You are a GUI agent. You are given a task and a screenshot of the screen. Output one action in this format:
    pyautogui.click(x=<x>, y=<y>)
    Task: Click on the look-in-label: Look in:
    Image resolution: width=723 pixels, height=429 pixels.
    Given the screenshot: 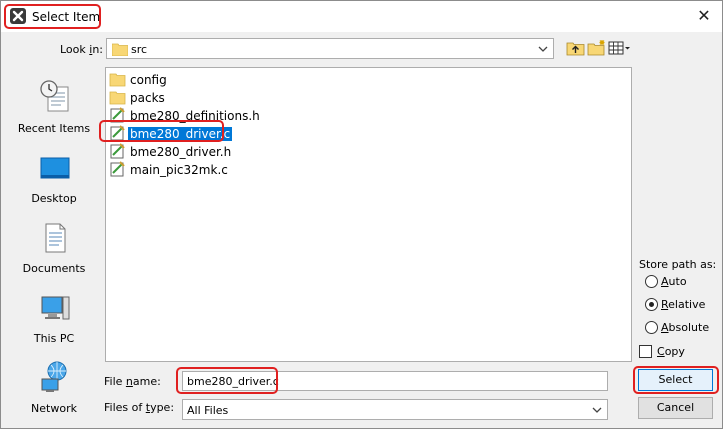 What is the action you would take?
    pyautogui.click(x=82, y=49)
    